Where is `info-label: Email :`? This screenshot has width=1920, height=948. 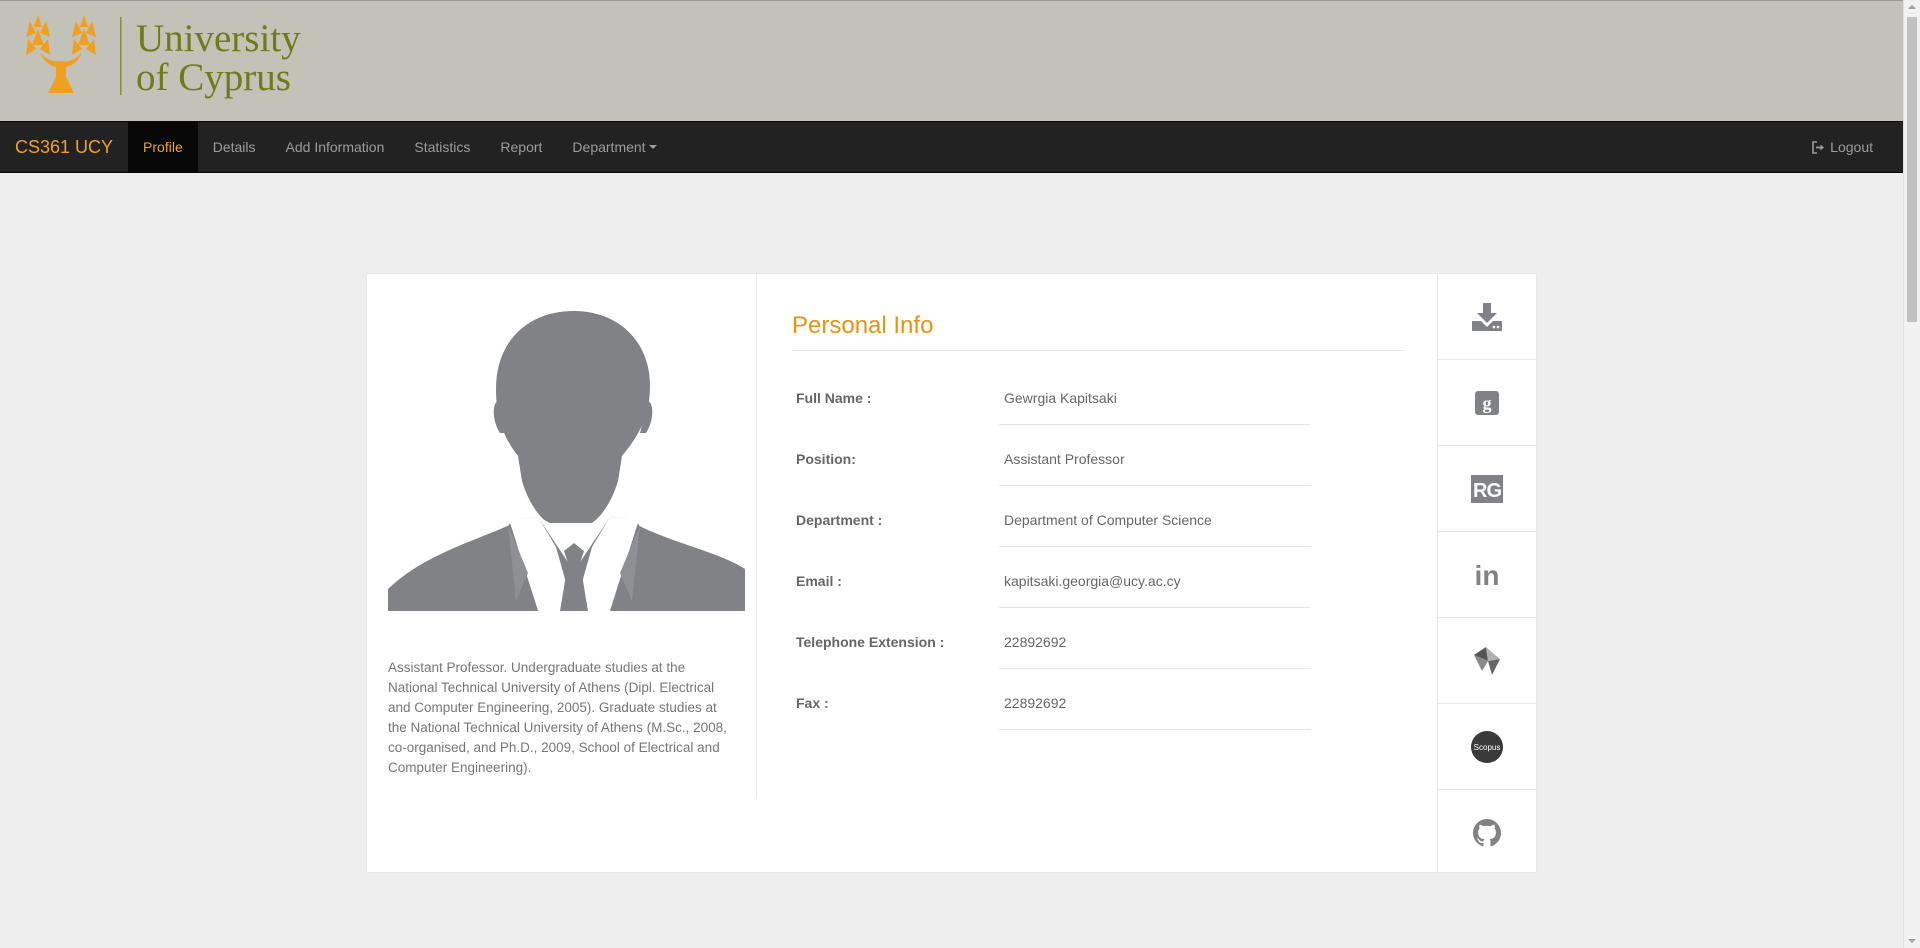 info-label: Email : is located at coordinates (819, 581).